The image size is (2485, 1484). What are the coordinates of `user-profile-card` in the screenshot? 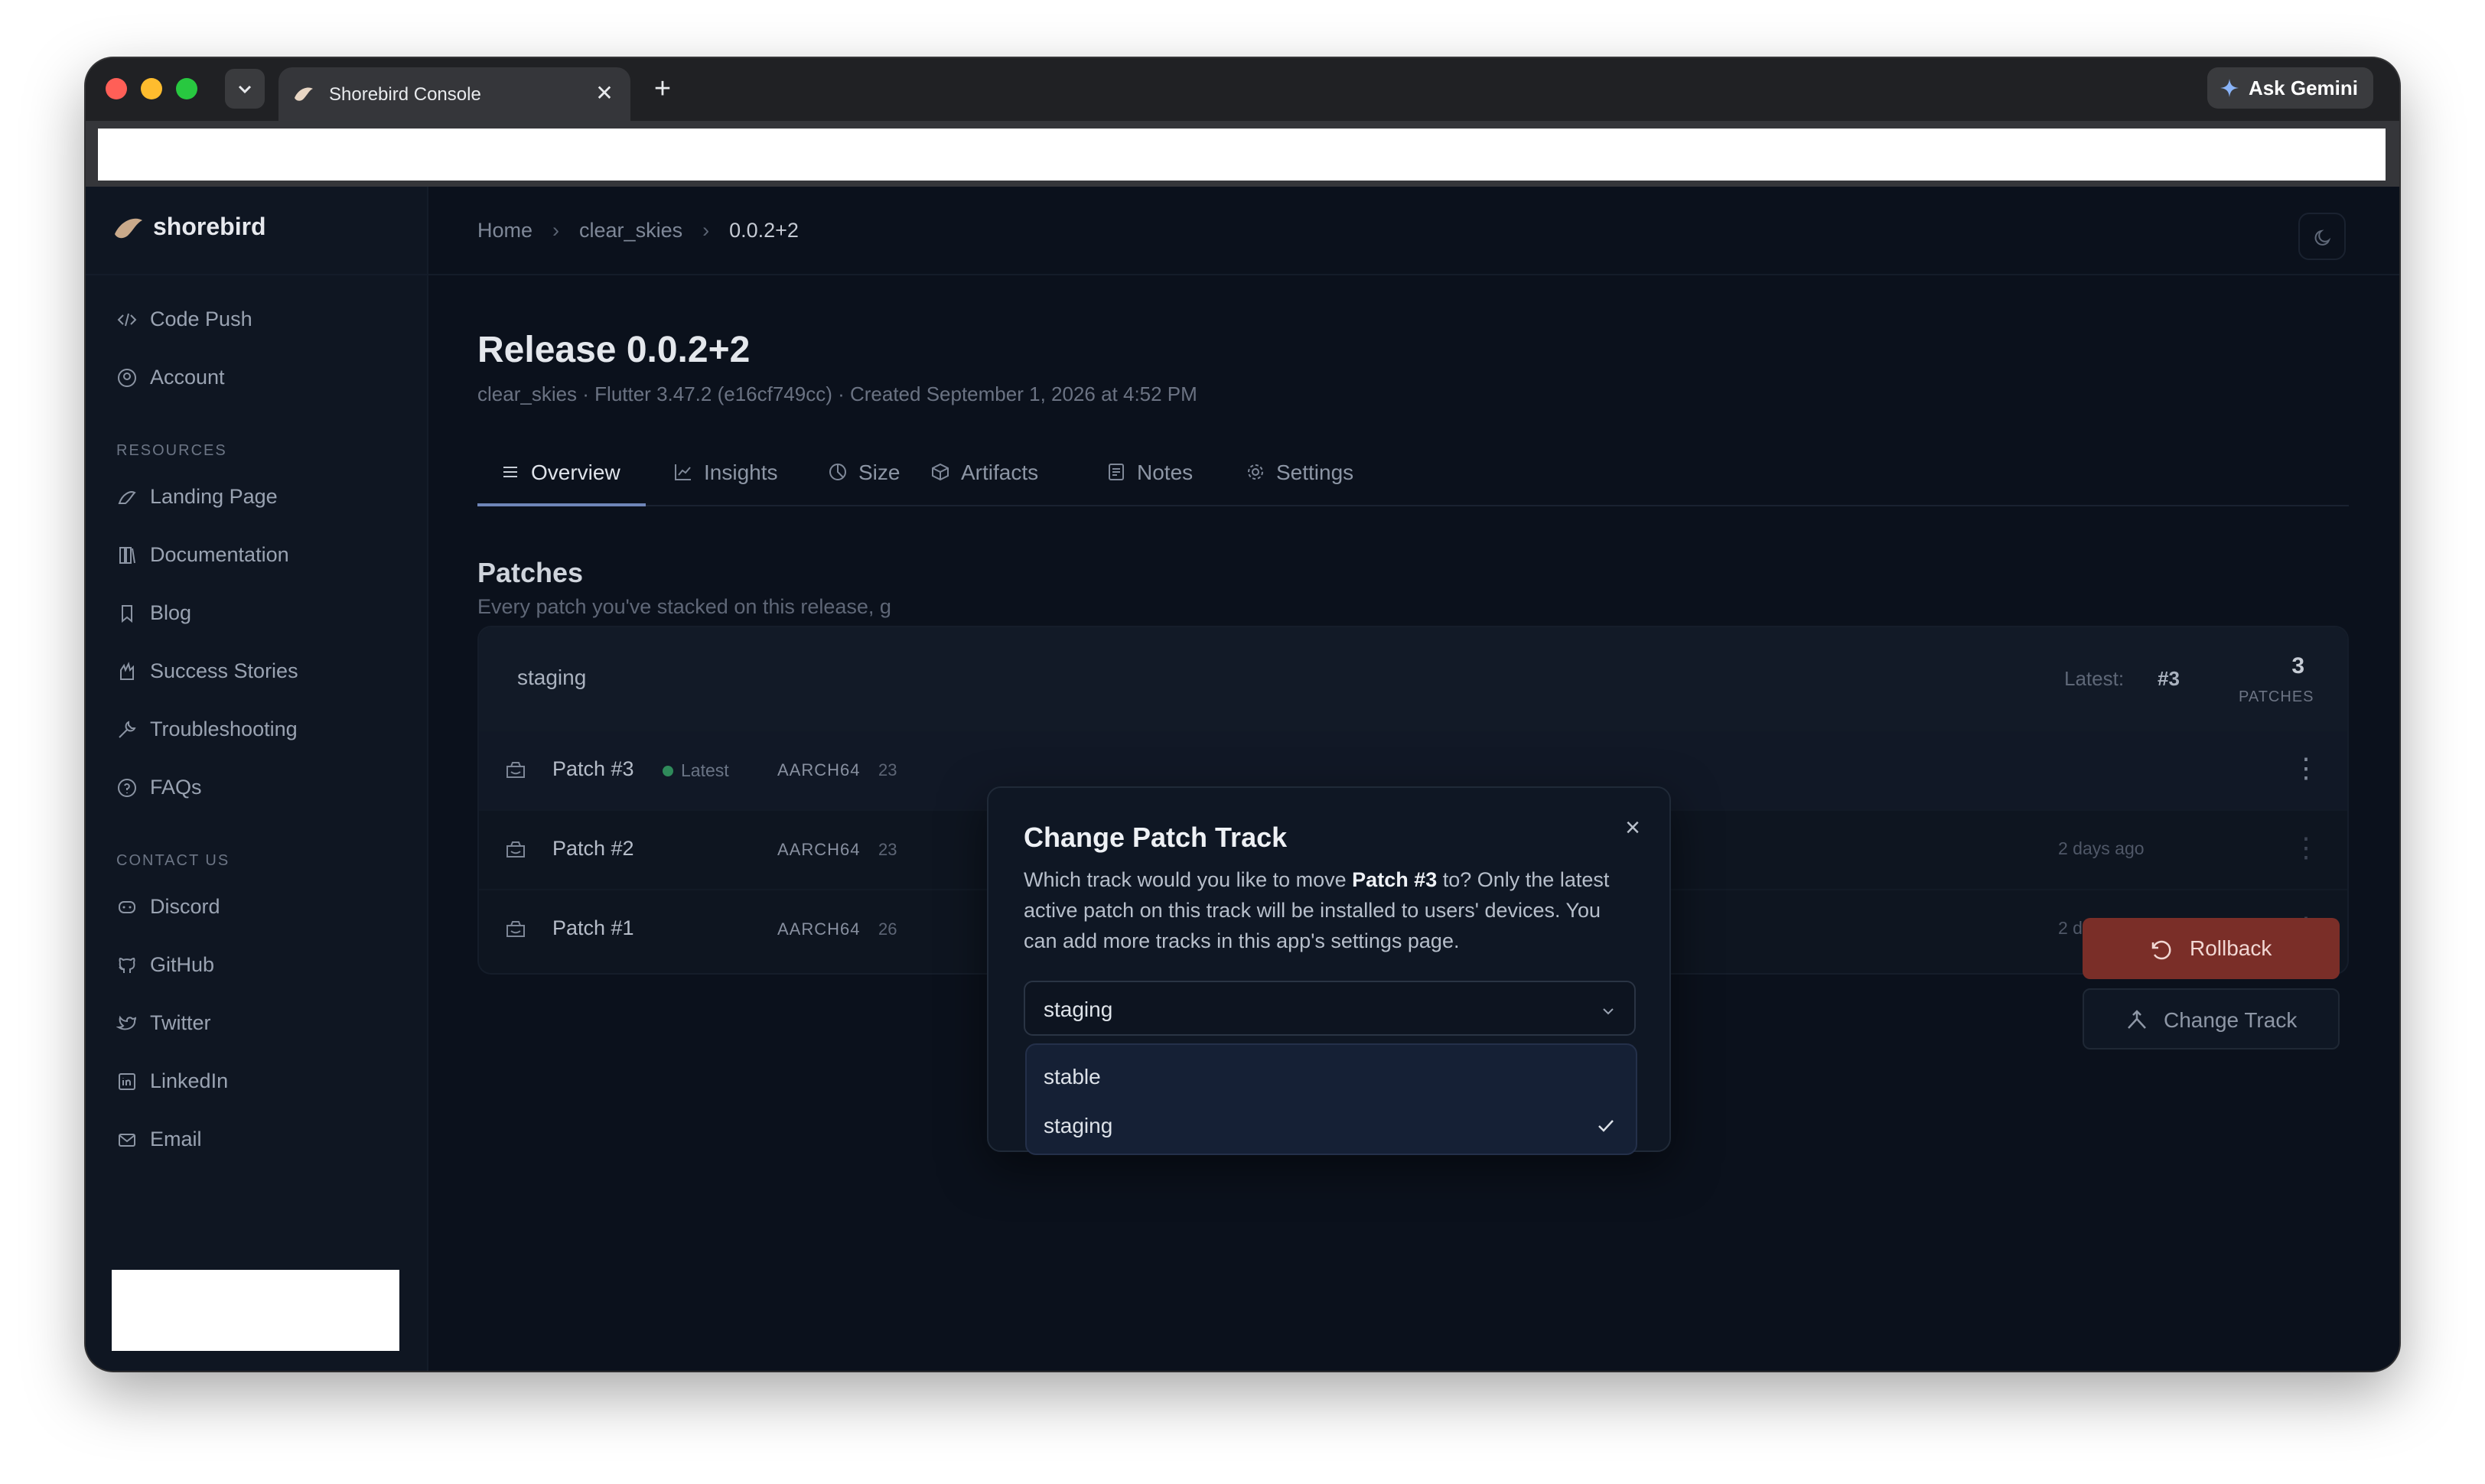 It's located at (255, 1310).